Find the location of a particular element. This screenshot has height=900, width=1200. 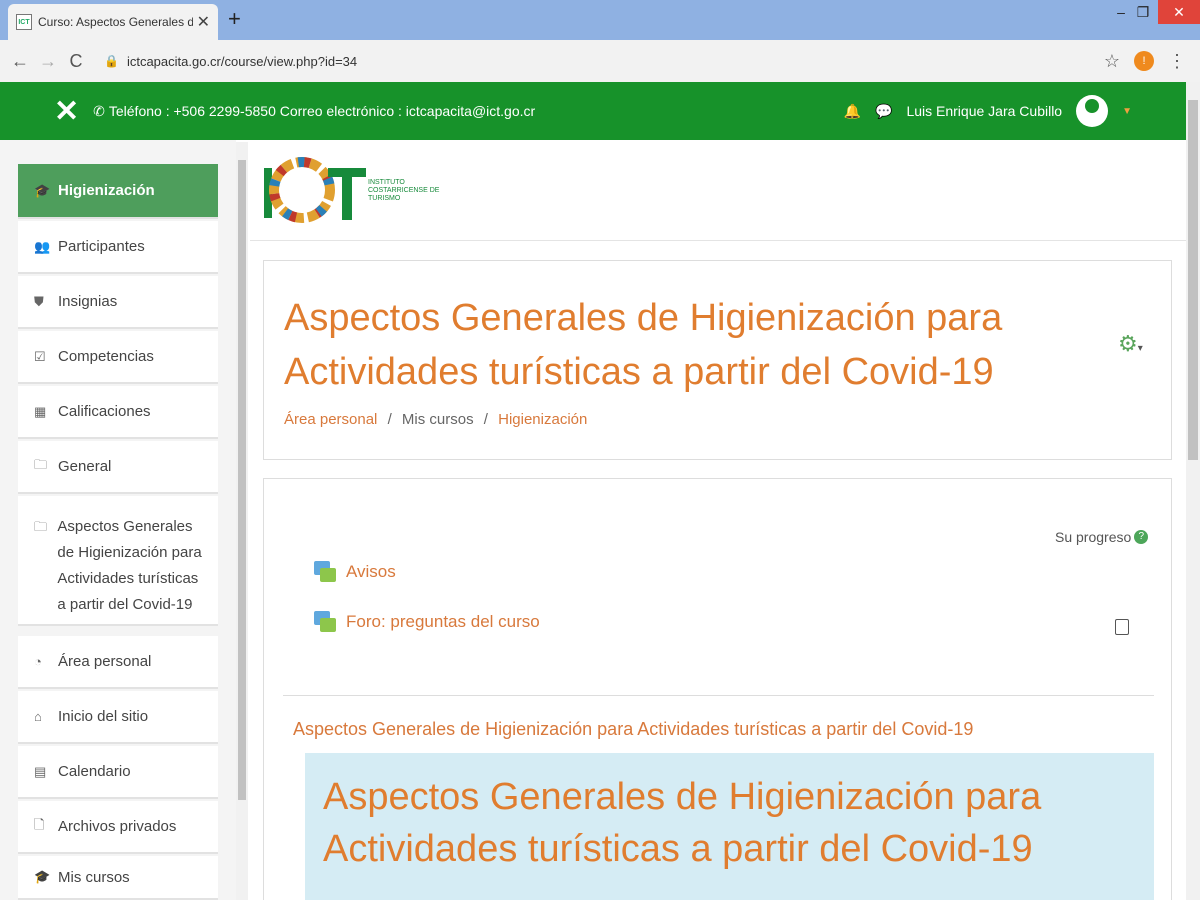

sidebar-item-higienizacion: 🎓 Higienización is located at coordinates (118, 191).